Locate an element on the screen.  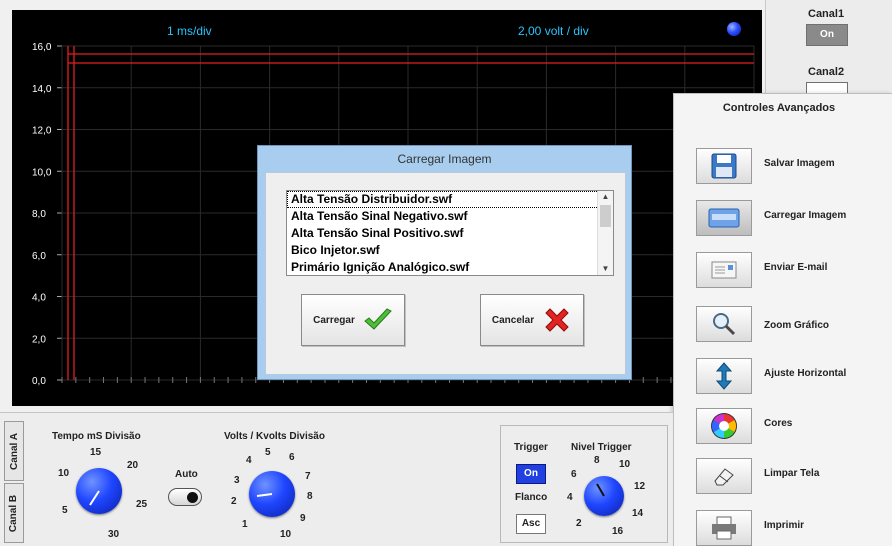
print-label: Imprimir is located at coordinates (784, 525).